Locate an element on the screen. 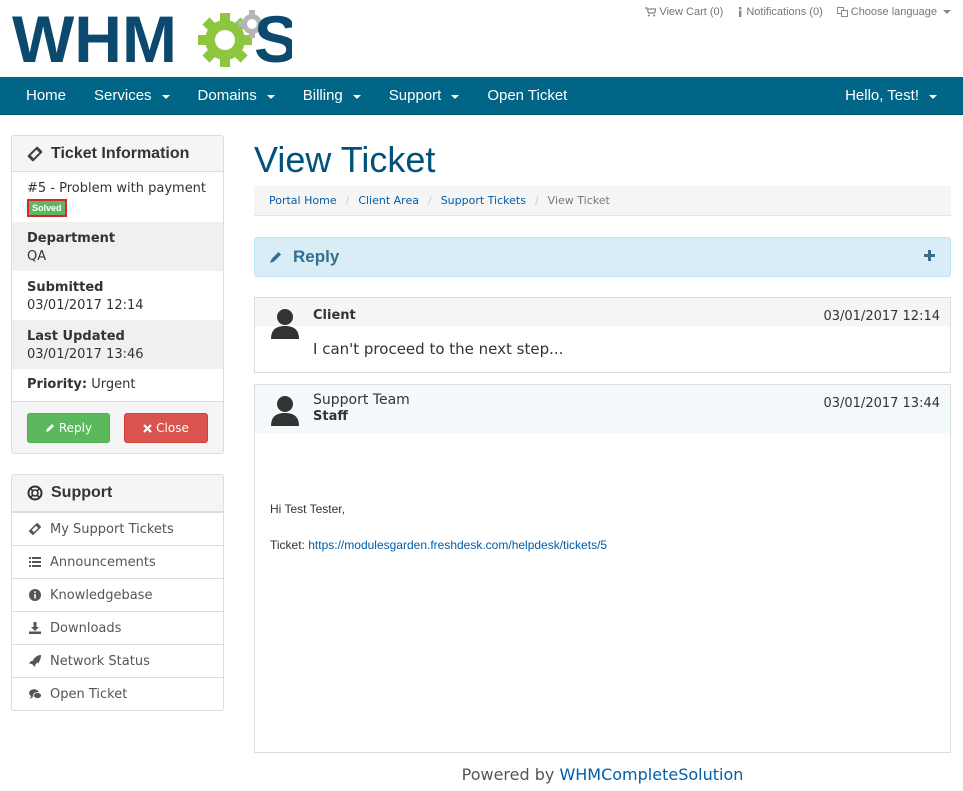 The height and width of the screenshot is (791, 963). support-link-announcements: Announcements is located at coordinates (117, 561).